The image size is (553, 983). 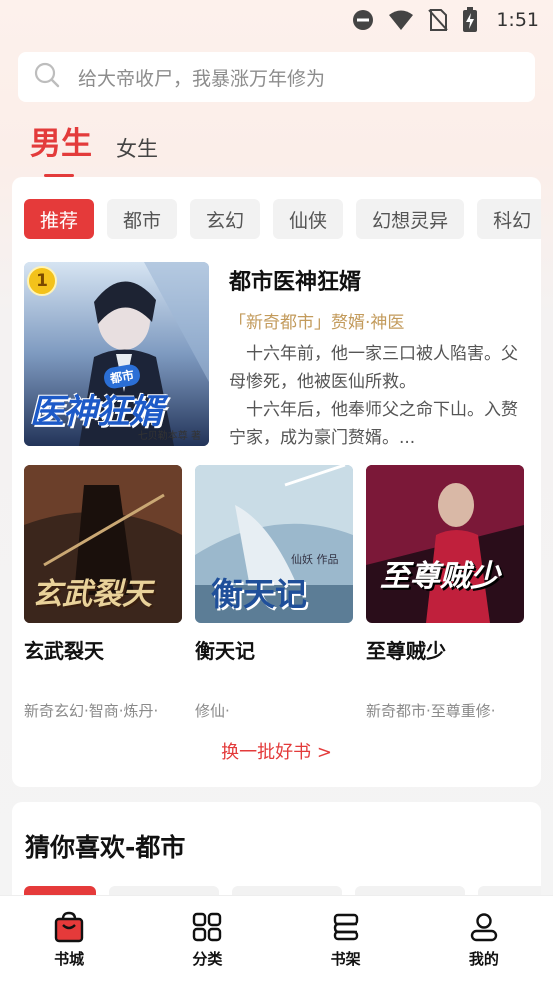 What do you see at coordinates (207, 959) in the screenshot?
I see `nav-label: 分类` at bounding box center [207, 959].